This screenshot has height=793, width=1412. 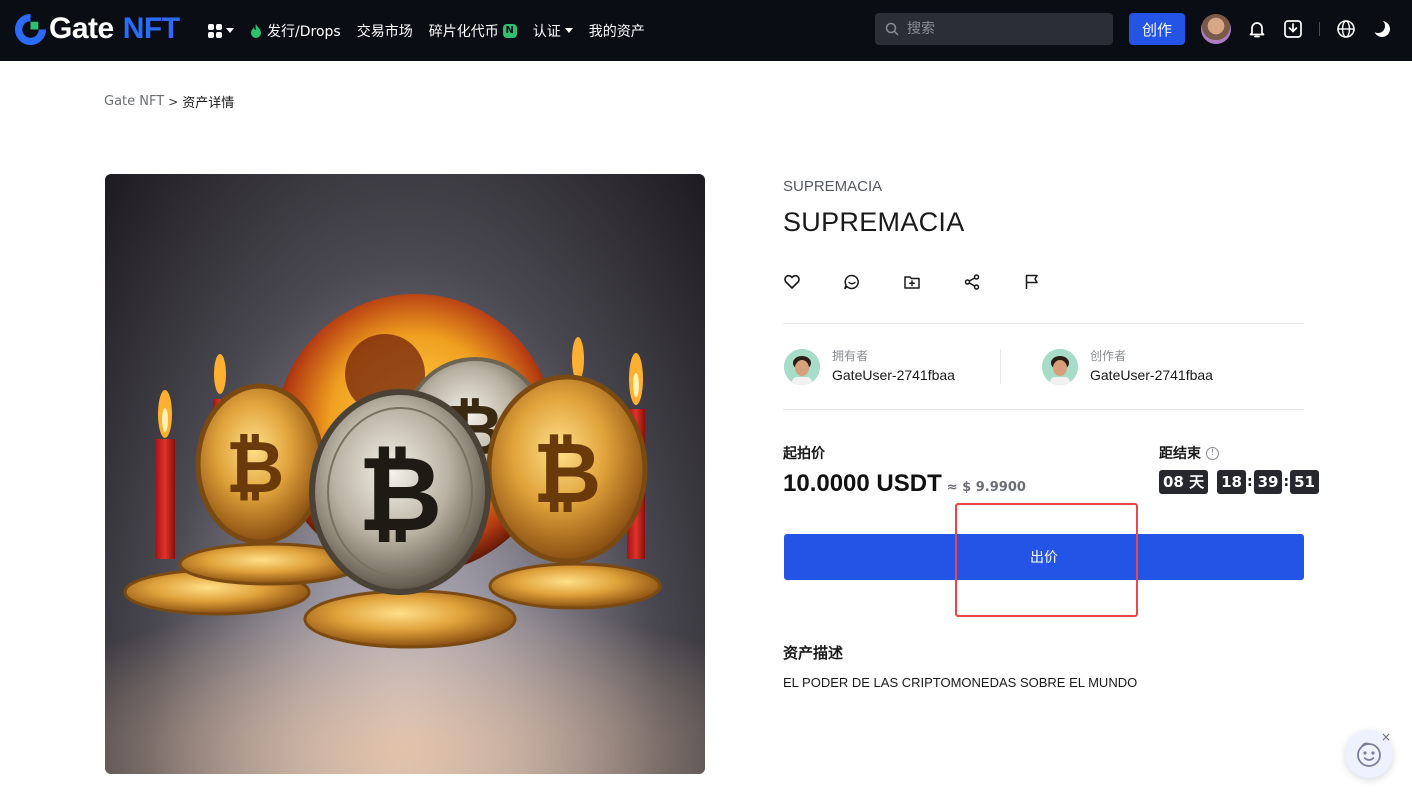 What do you see at coordinates (1108, 356) in the screenshot?
I see `creator-role-label: 创作者` at bounding box center [1108, 356].